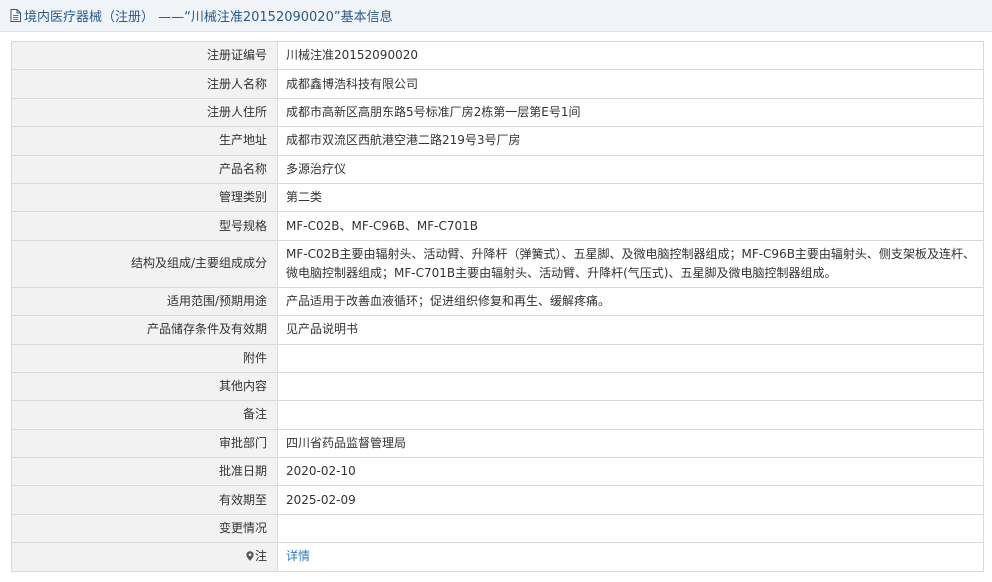 The image size is (992, 582). Describe the element at coordinates (630, 226) in the screenshot. I see `row-value: MF-C02B、MF-C96B、MF-C701B` at that location.